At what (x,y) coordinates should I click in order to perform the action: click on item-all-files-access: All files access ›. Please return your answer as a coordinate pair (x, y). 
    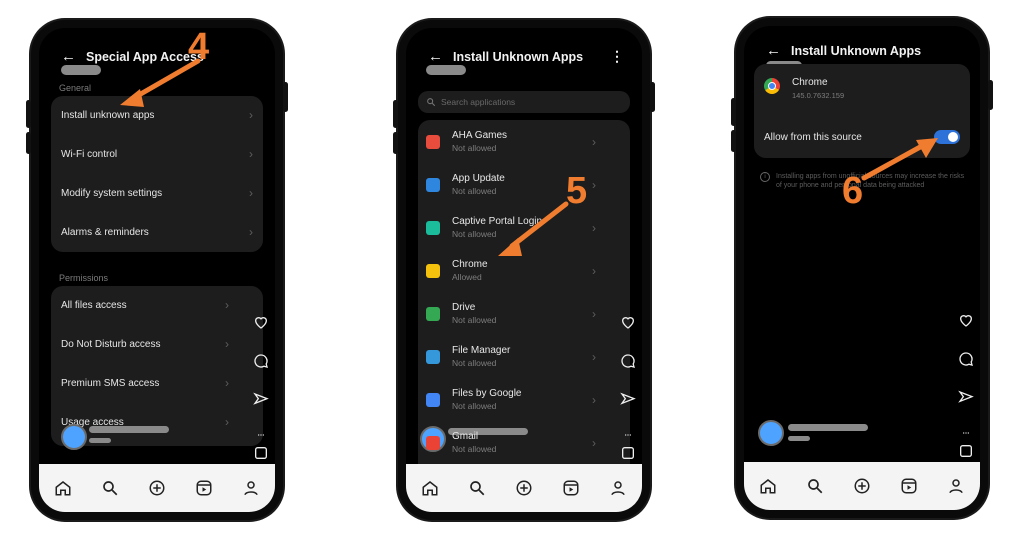
    Looking at the image, I should click on (145, 305).